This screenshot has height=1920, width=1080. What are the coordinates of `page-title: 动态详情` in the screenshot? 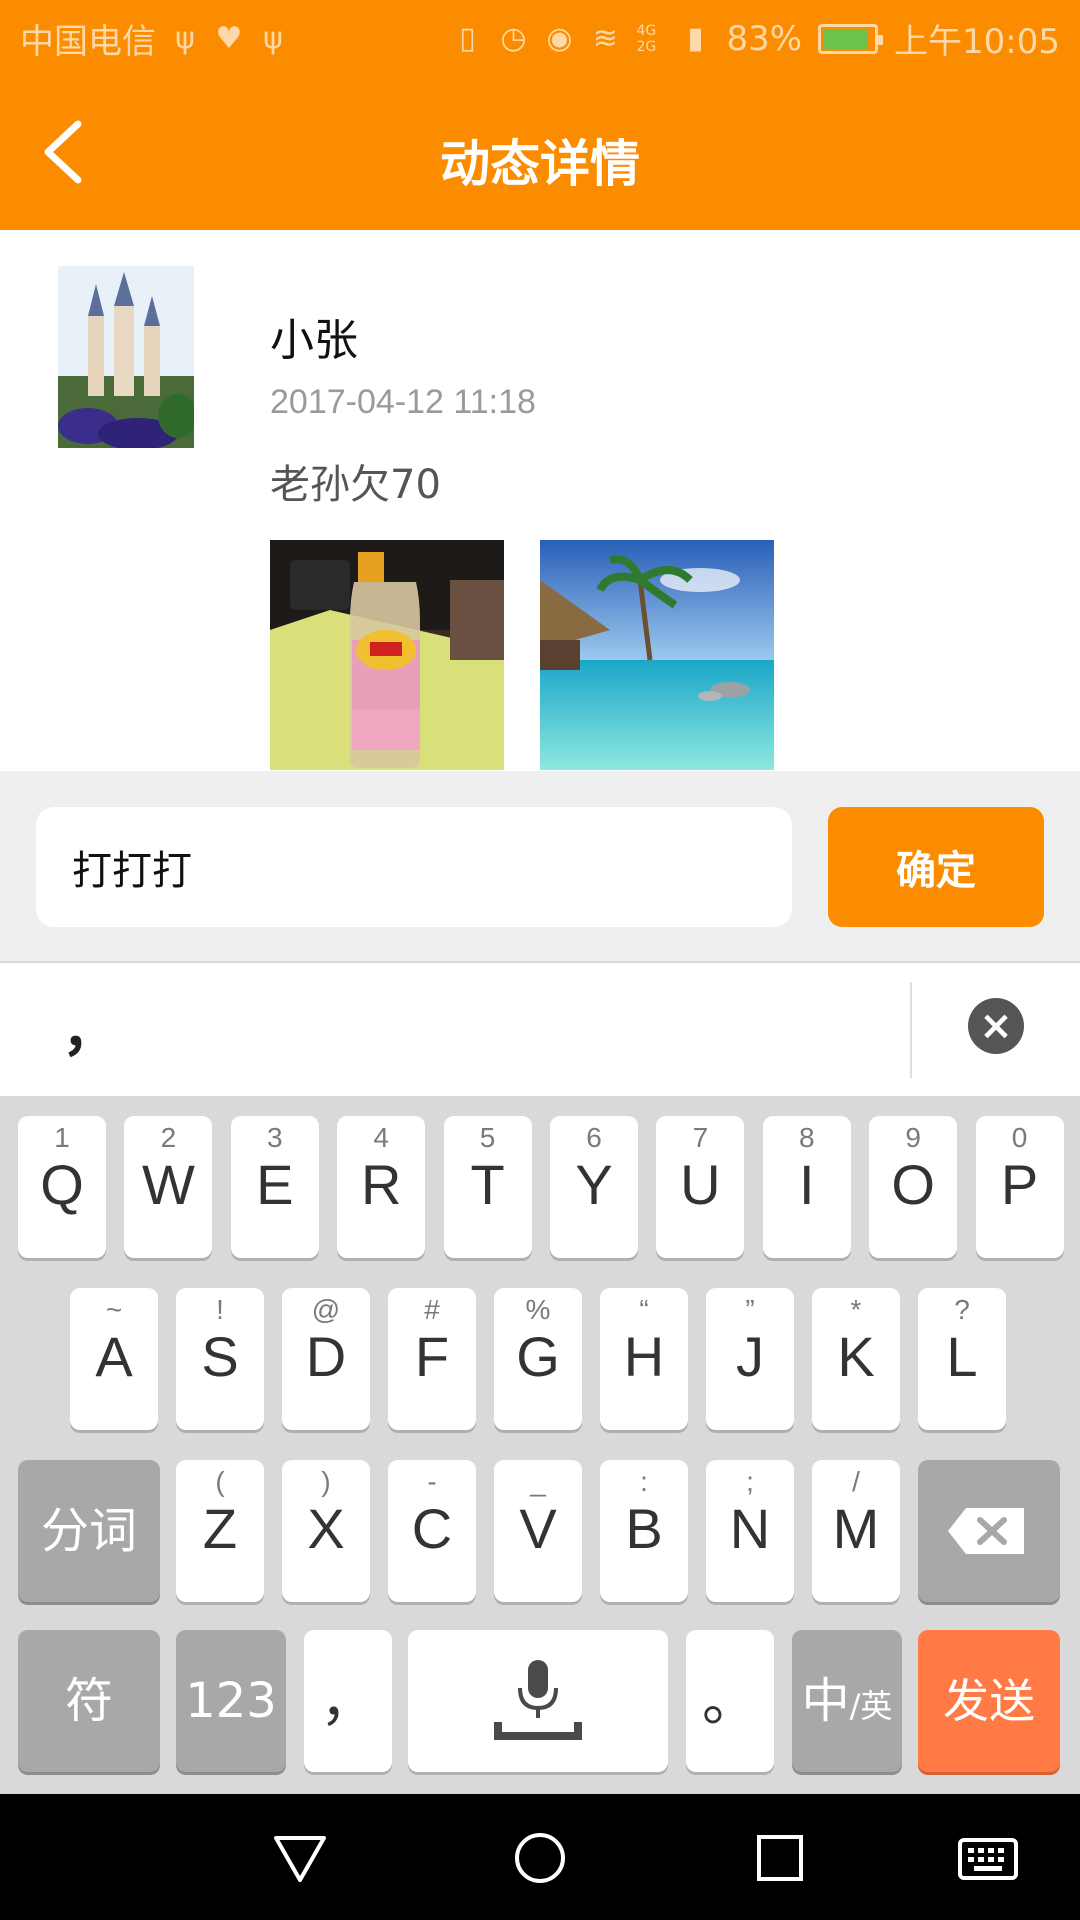 It's located at (540, 164).